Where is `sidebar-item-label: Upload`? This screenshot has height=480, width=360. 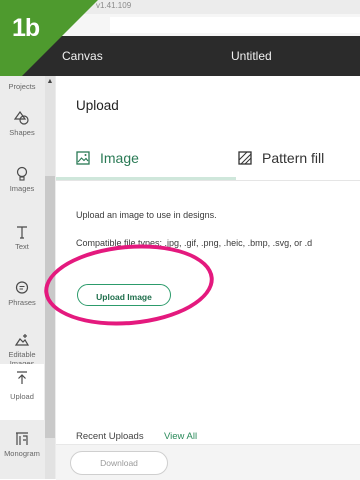
sidebar-item-label: Upload is located at coordinates (22, 396).